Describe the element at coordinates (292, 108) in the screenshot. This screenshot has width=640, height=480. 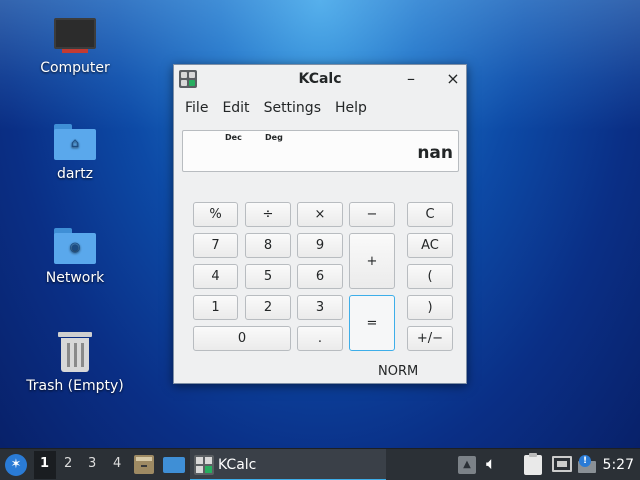
I see `menu-settings: Settings` at that location.